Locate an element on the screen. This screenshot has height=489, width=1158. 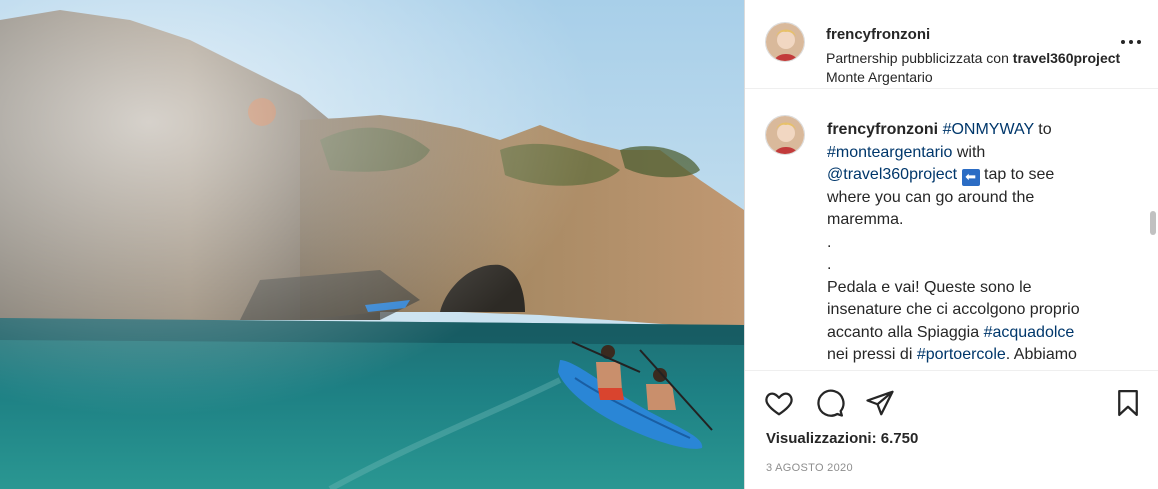
caption-text: with is located at coordinates (969, 152).